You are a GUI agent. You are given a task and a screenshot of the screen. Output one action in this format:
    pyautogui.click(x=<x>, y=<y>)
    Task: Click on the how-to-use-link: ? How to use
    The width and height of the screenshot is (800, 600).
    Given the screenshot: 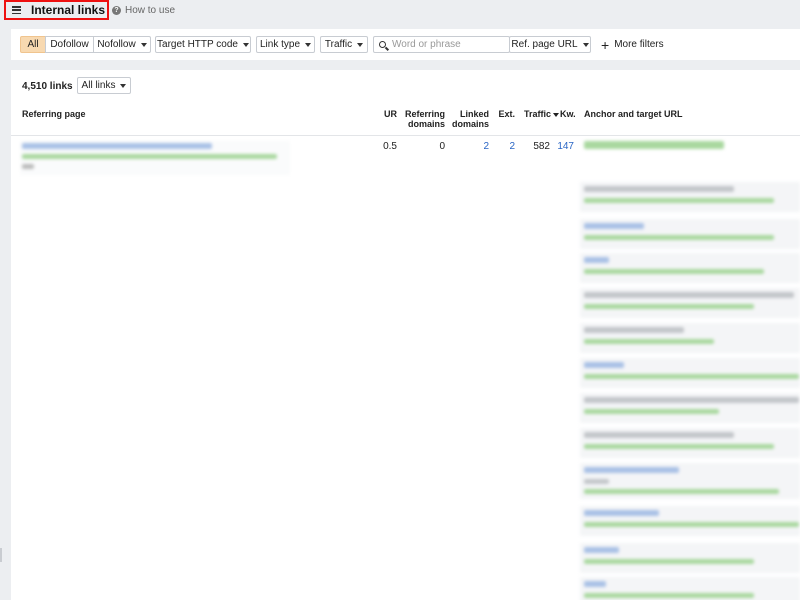 What is the action you would take?
    pyautogui.click(x=143, y=10)
    